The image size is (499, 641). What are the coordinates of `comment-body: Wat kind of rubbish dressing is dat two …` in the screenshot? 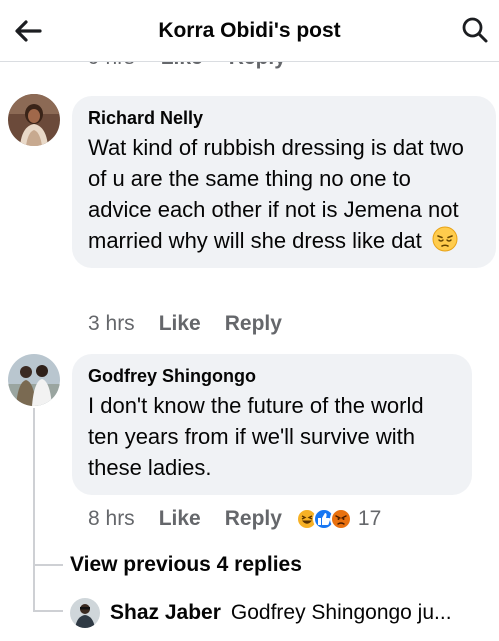 It's located at (276, 194).